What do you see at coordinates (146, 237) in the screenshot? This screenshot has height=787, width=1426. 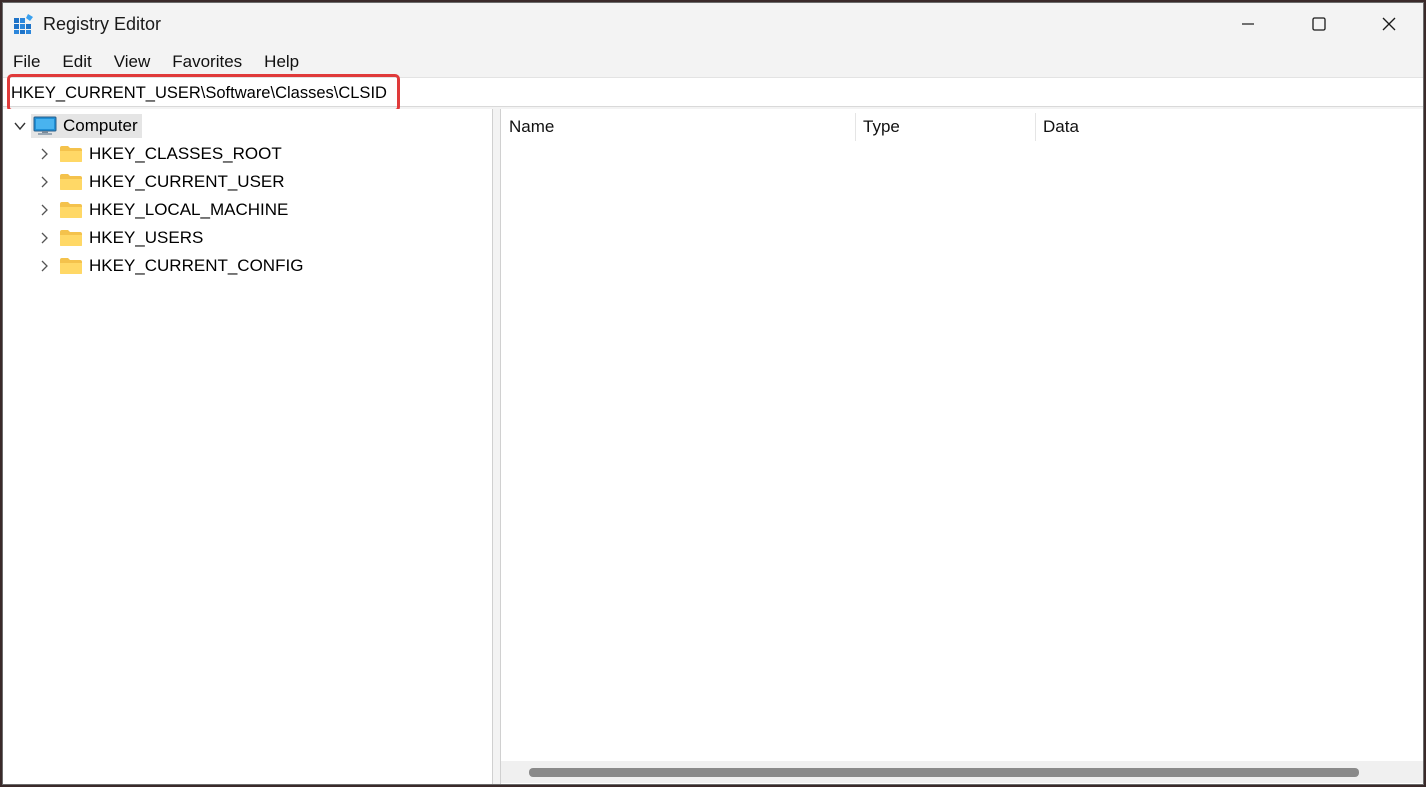 I see `tree-item-label: HKEY_USERS` at bounding box center [146, 237].